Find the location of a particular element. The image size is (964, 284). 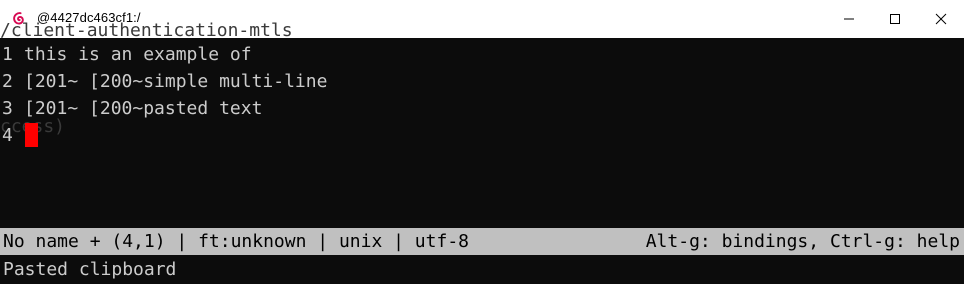

maximize-button is located at coordinates (895, 19).